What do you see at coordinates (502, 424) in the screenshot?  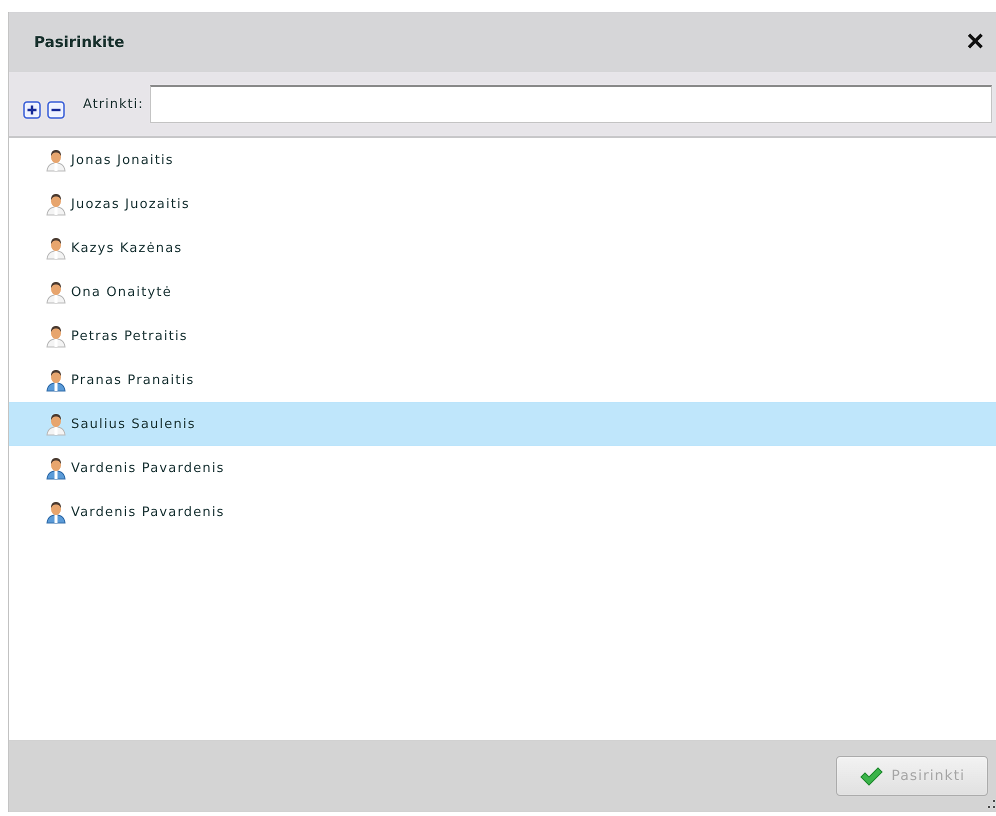 I see `person-item: Saulius Saulenis` at bounding box center [502, 424].